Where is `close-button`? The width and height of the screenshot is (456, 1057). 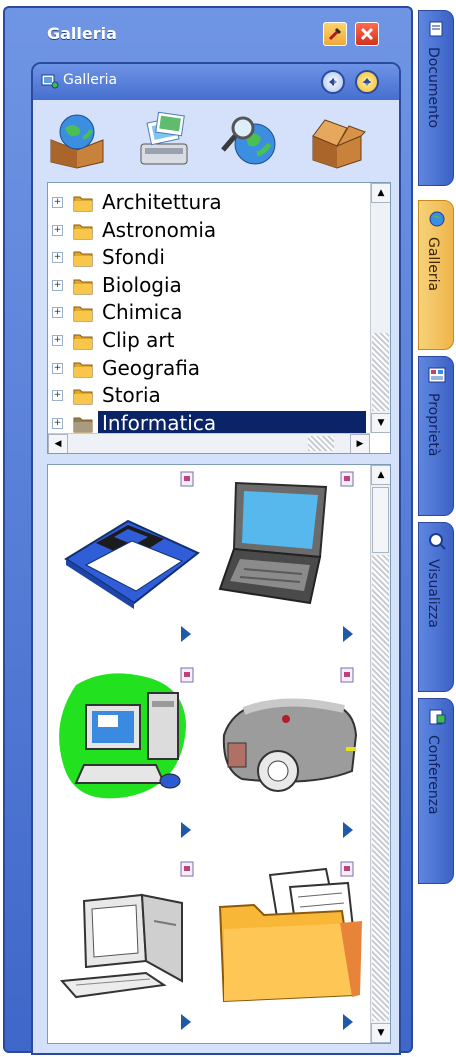
close-button is located at coordinates (367, 34).